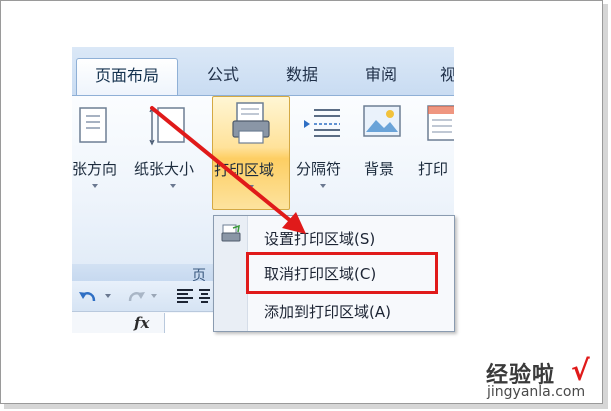 Image resolution: width=611 pixels, height=411 pixels. Describe the element at coordinates (580, 370) in the screenshot. I see `watermark-check: √` at that location.